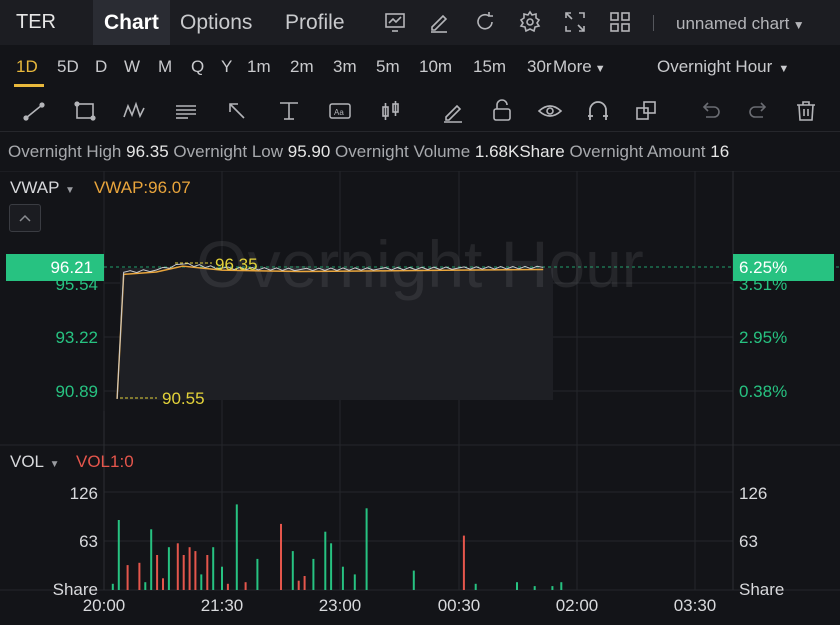 The image size is (840, 625). What do you see at coordinates (142, 187) in the screenshot?
I see `vwap-value-label: VWAP:96.07` at bounding box center [142, 187].